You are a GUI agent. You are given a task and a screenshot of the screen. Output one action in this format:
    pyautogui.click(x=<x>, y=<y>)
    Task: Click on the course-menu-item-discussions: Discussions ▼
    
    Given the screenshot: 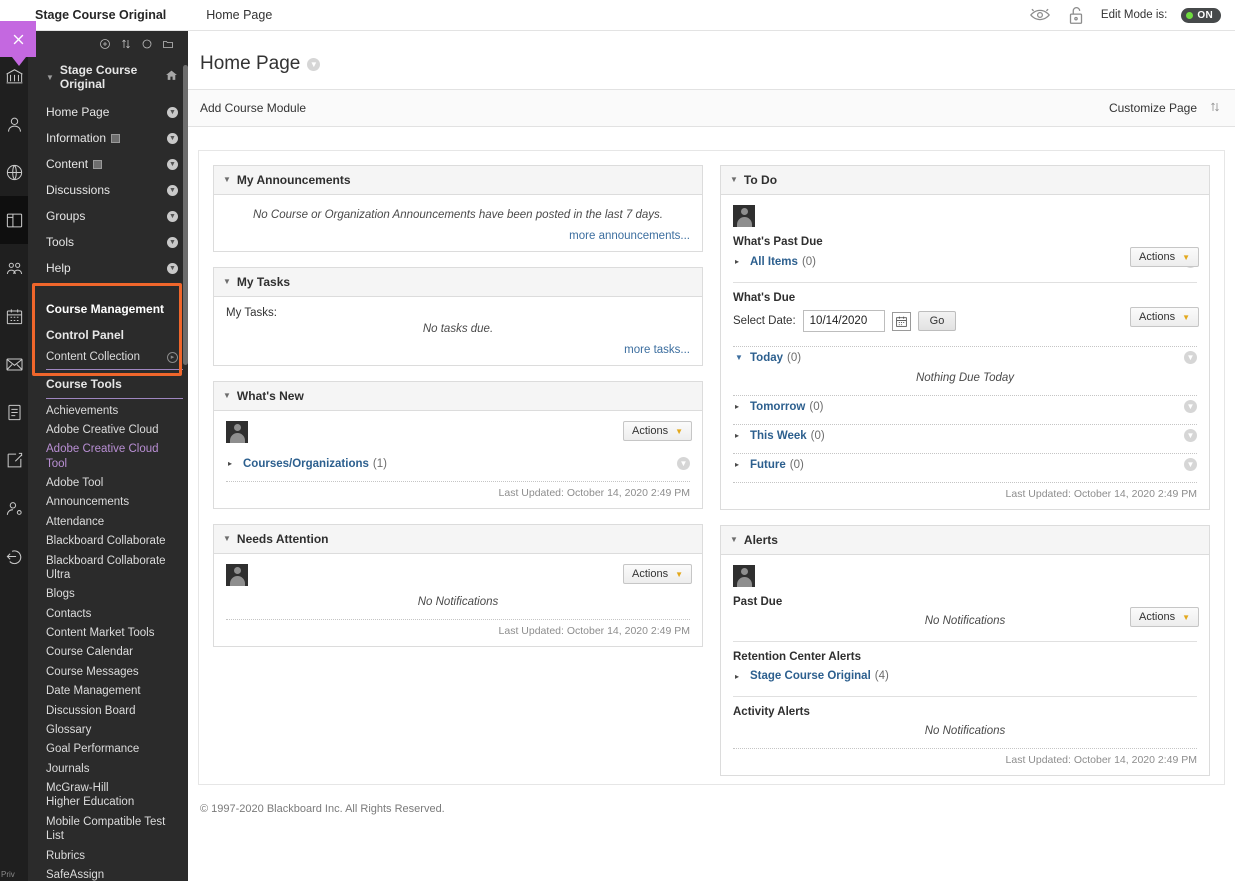 What is the action you would take?
    pyautogui.click(x=108, y=190)
    